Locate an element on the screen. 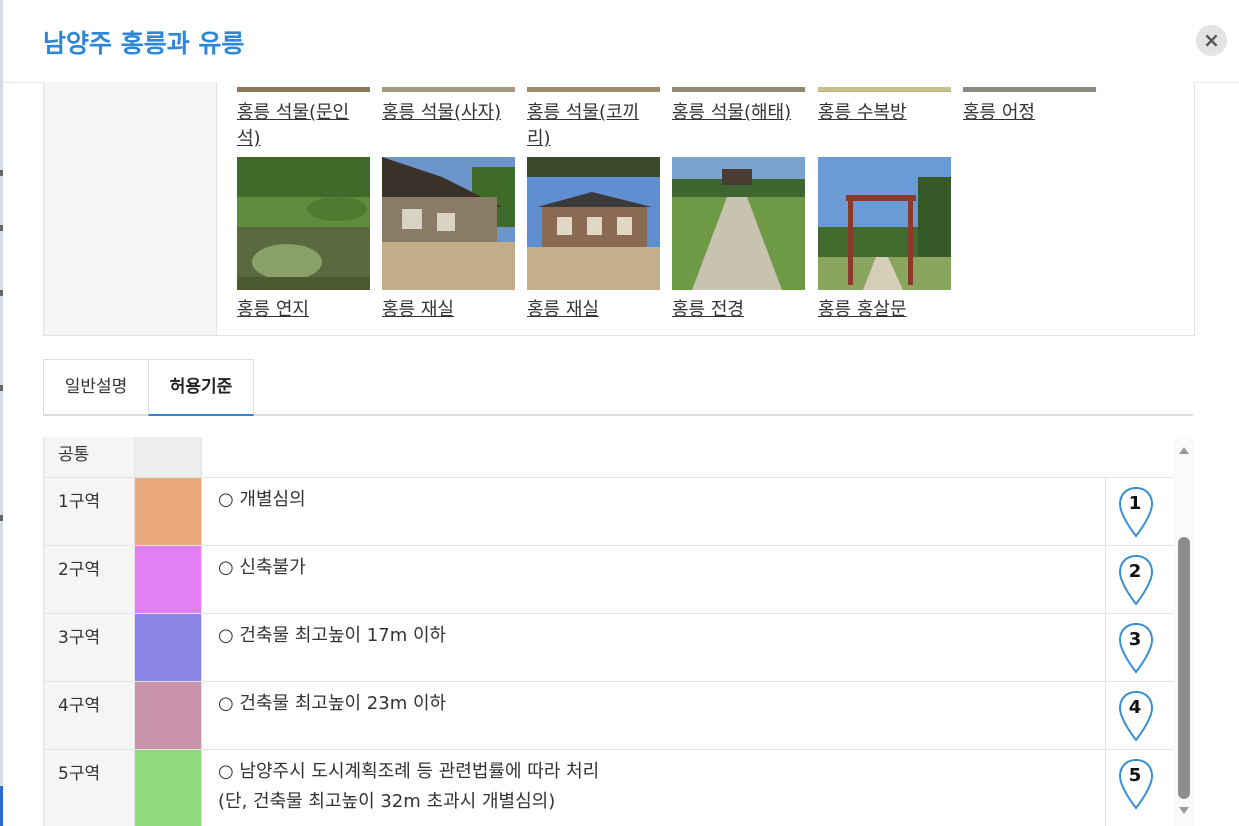 The image size is (1239, 826). gallery-thumb-pond is located at coordinates (303, 223).